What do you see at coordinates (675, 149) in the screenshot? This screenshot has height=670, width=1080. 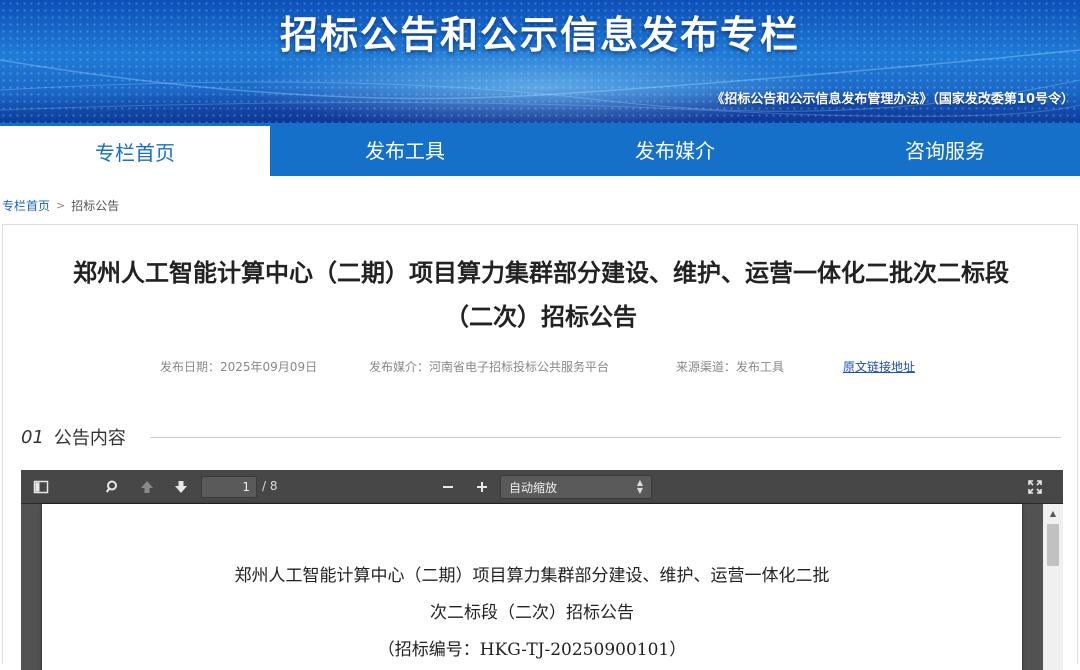 I see `nav-item-publish-media: 发布媒介` at bounding box center [675, 149].